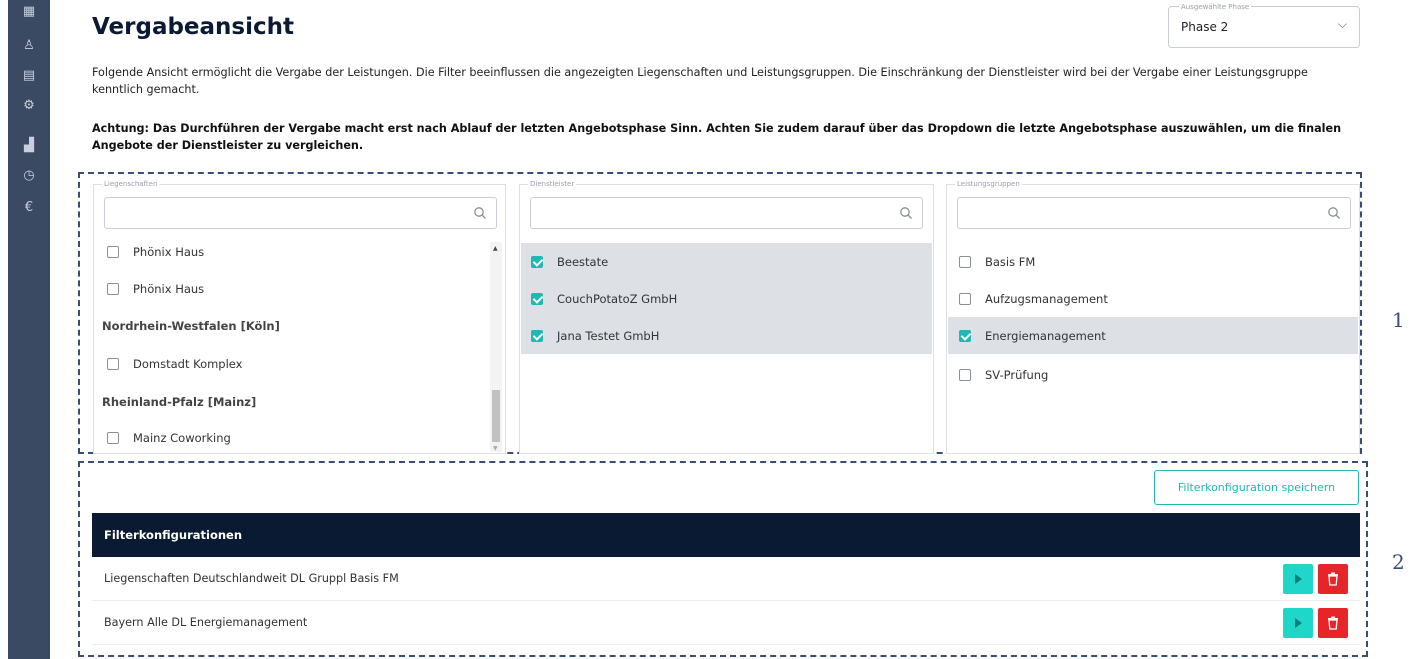 The width and height of the screenshot is (1411, 659). What do you see at coordinates (726, 535) in the screenshot?
I see `table-header: Filterkonfigurationen` at bounding box center [726, 535].